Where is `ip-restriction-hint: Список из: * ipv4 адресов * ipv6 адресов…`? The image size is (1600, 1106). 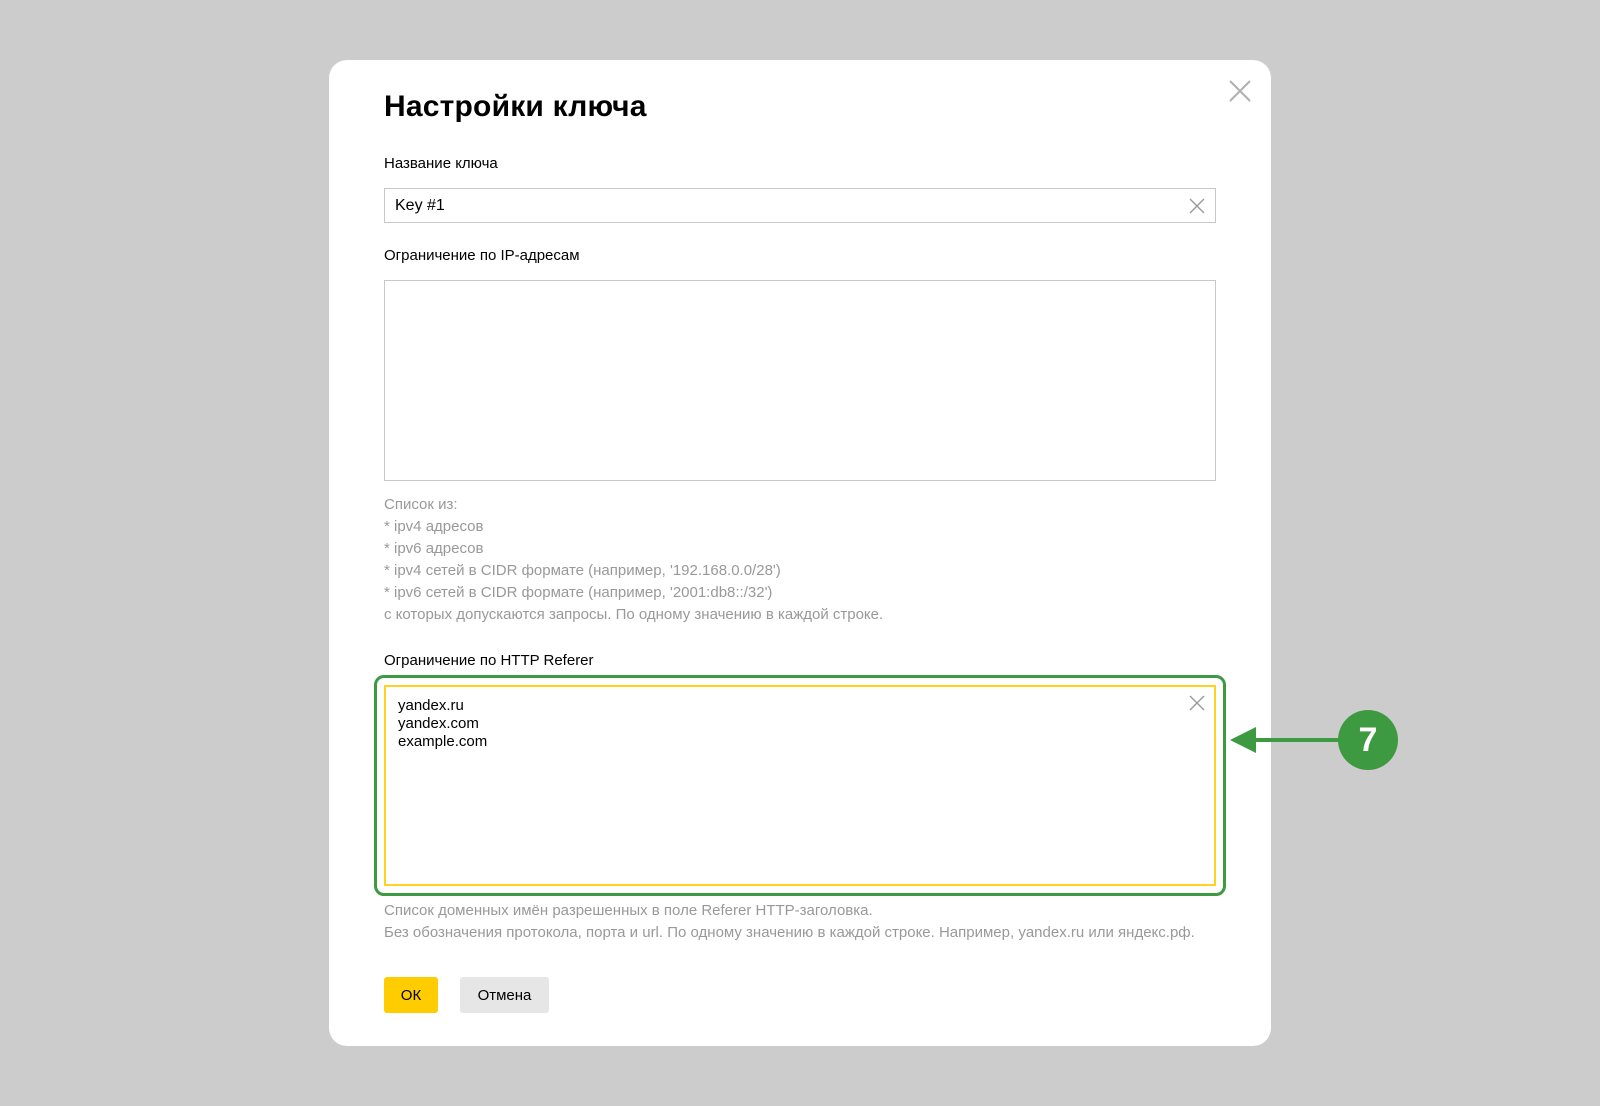 ip-restriction-hint: Список из: * ipv4 адресов * ipv6 адресов… is located at coordinates (633, 560).